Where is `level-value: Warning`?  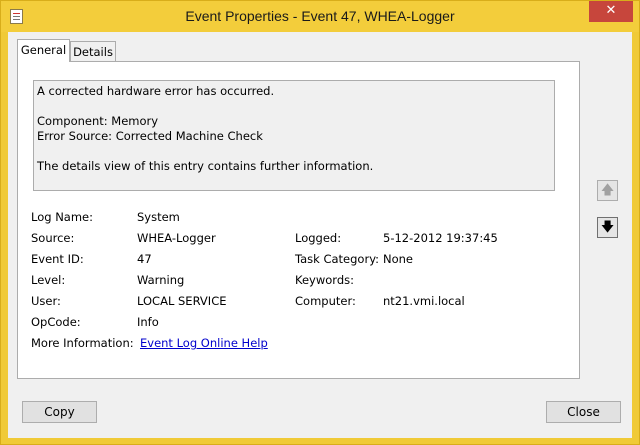 level-value: Warning is located at coordinates (161, 280).